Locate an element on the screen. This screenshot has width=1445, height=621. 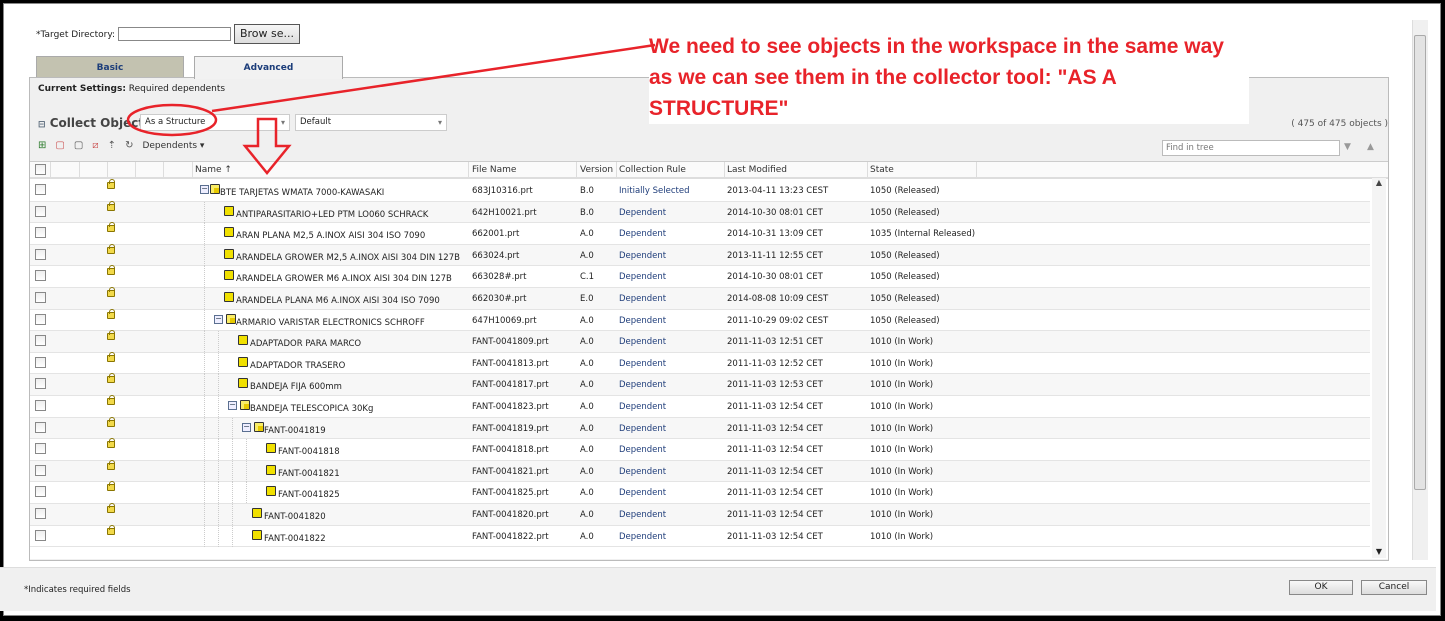
toolbar: ⊞ ▢ ▢ ⧄ ⇡ ↻ Dependents ▾ is located at coordinates (121, 145).